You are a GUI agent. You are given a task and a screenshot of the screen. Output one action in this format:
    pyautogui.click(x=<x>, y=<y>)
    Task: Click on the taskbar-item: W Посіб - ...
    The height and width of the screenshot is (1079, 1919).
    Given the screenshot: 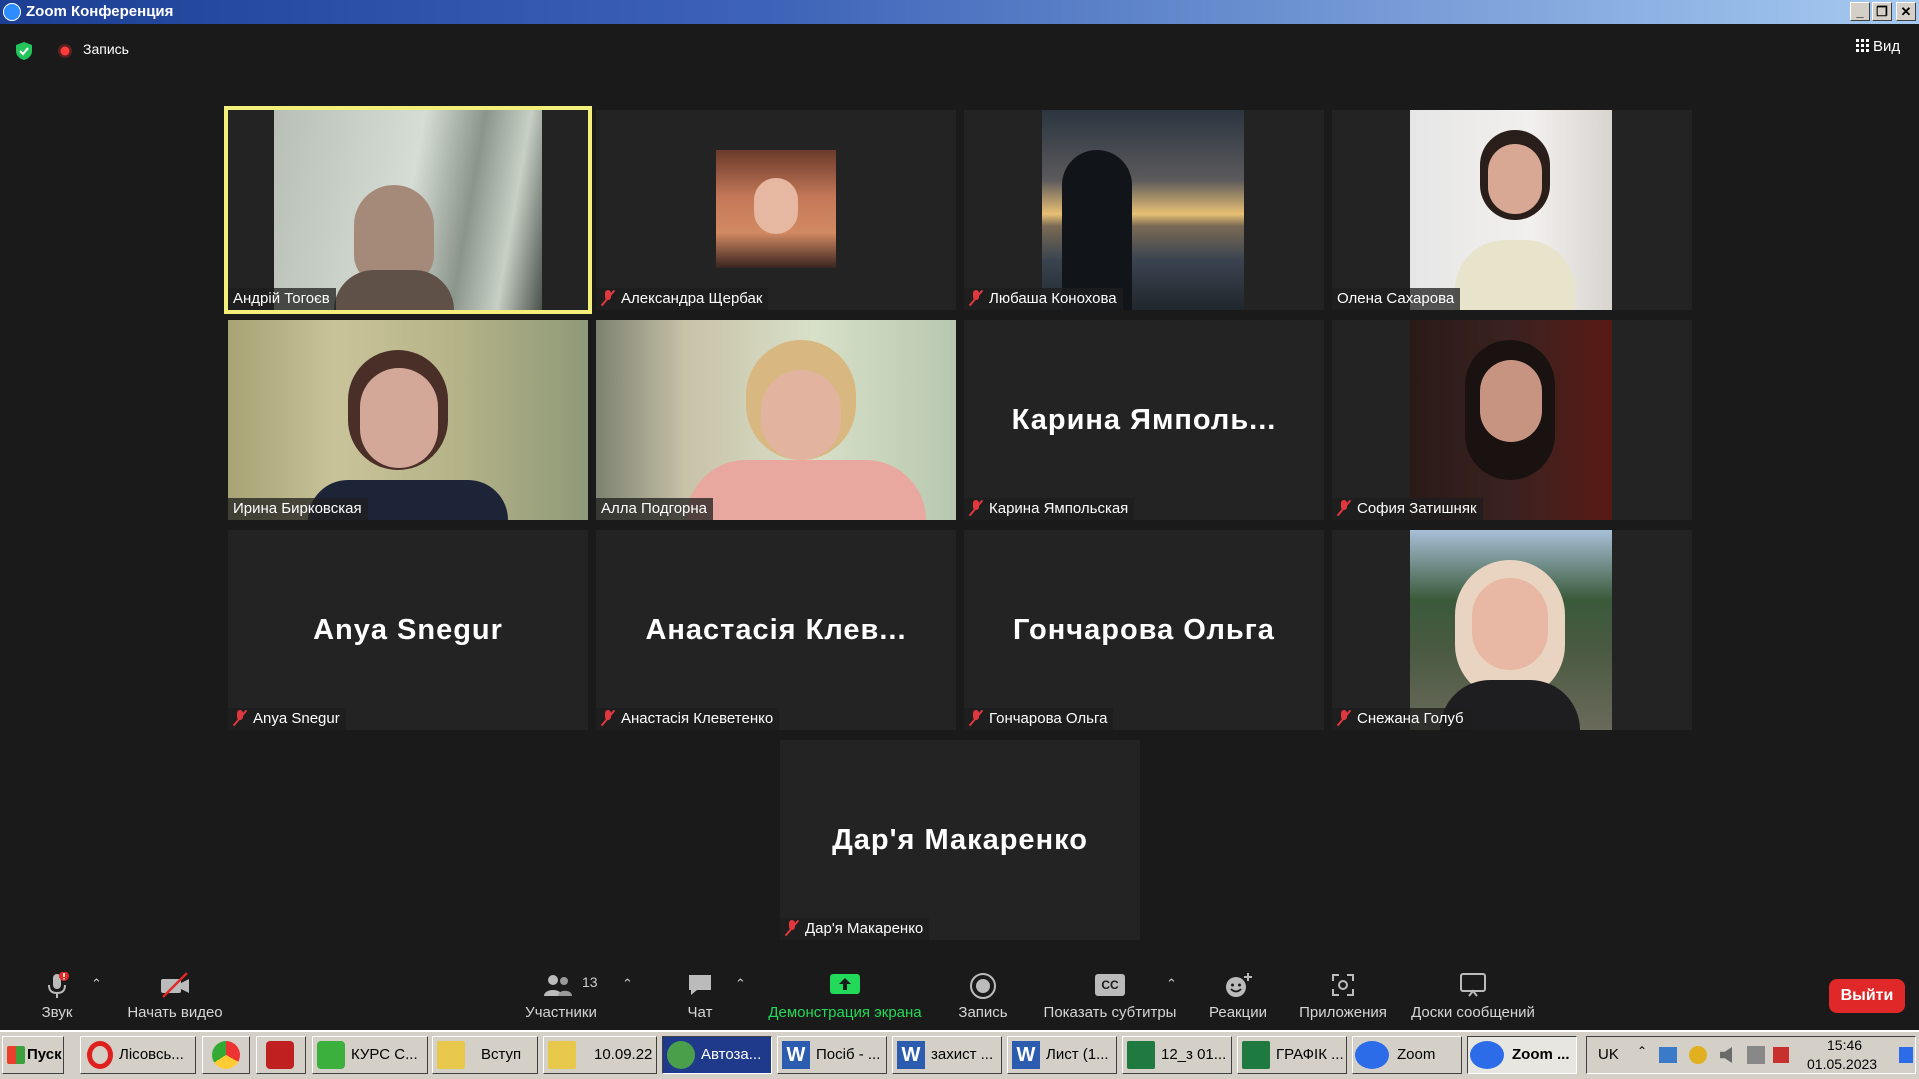 What is the action you would take?
    pyautogui.click(x=832, y=1055)
    